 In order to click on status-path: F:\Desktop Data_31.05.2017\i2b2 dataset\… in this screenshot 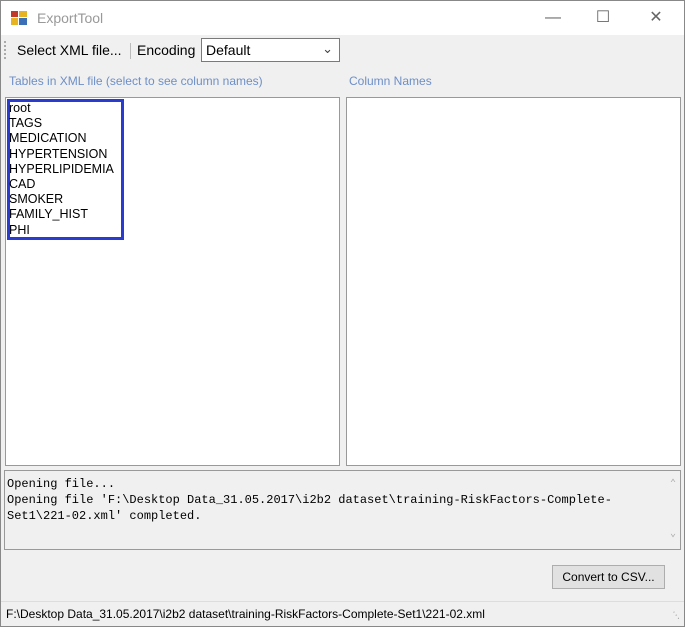, I will do `click(245, 614)`.